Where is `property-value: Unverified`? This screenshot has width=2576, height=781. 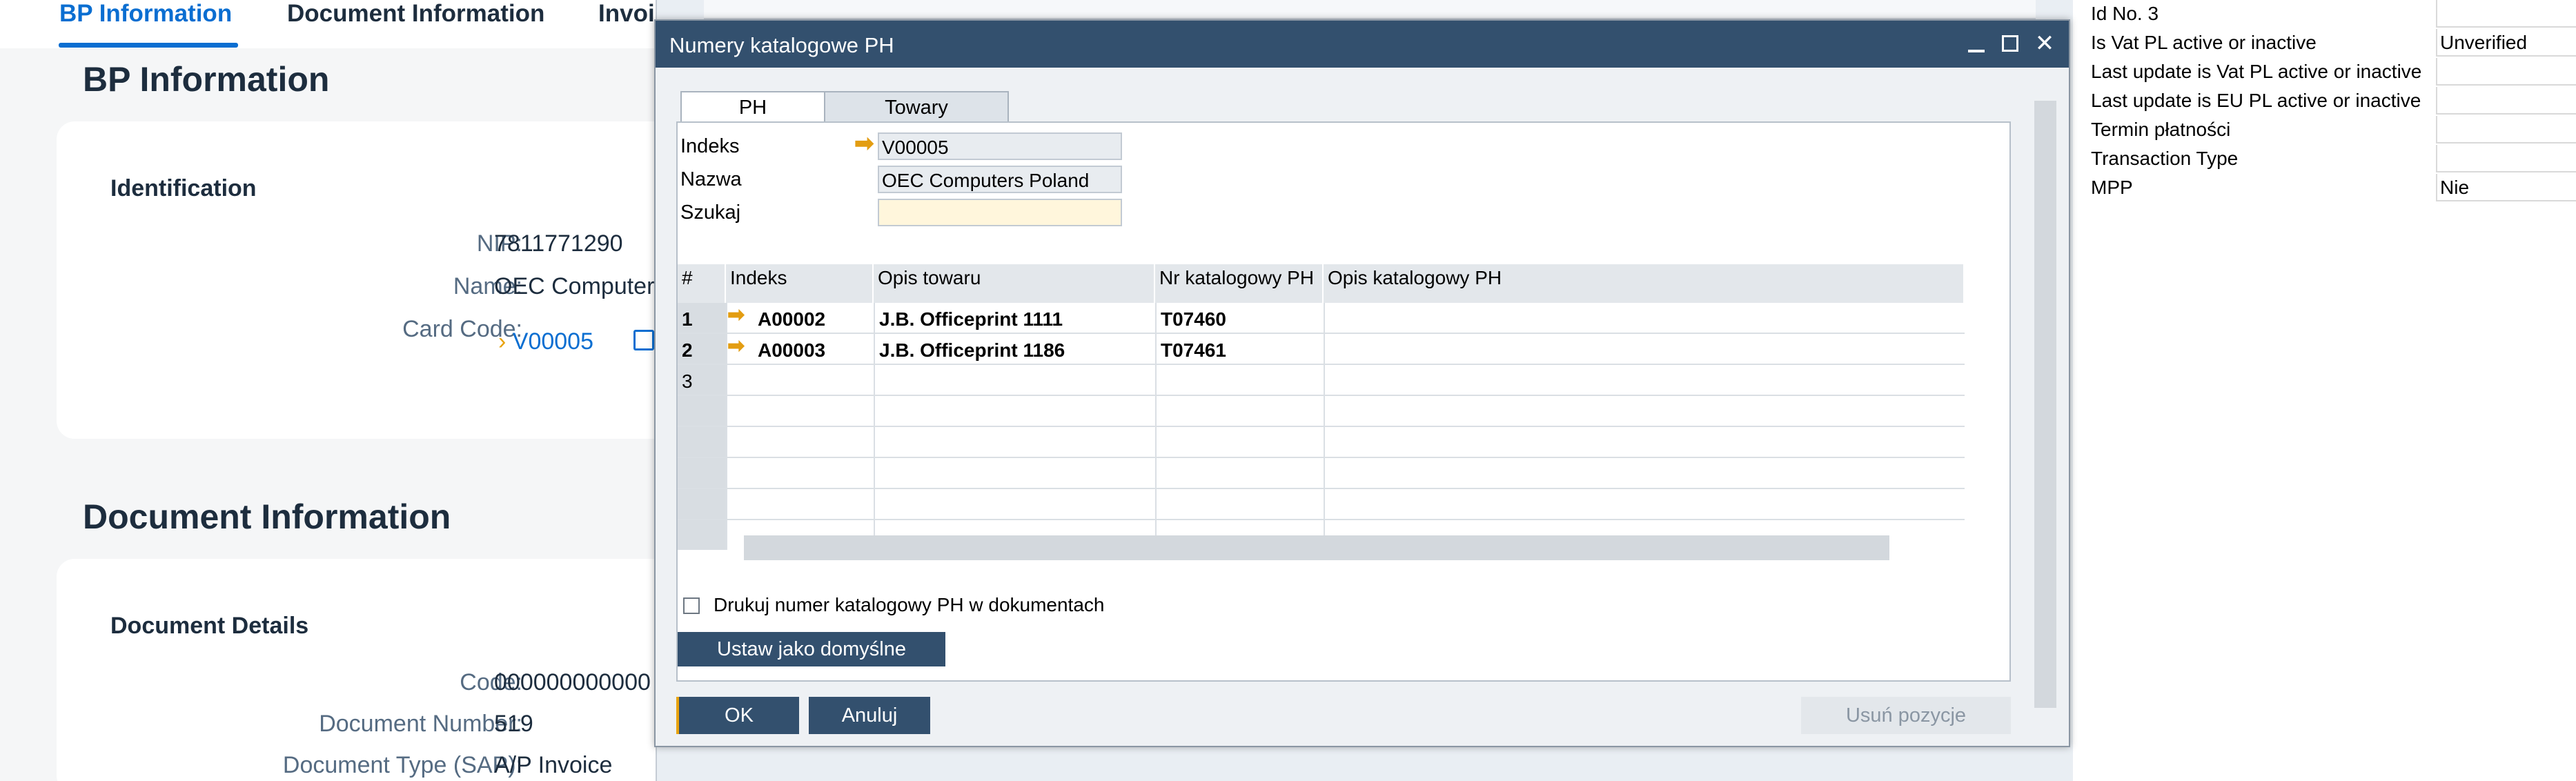
property-value: Unverified is located at coordinates (2506, 43).